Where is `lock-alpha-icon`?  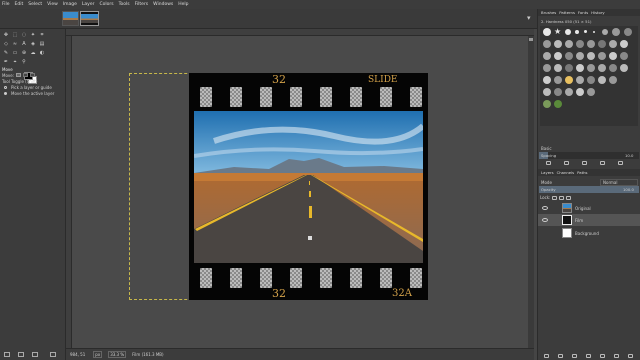
lock-alpha-icon is located at coordinates (568, 198).